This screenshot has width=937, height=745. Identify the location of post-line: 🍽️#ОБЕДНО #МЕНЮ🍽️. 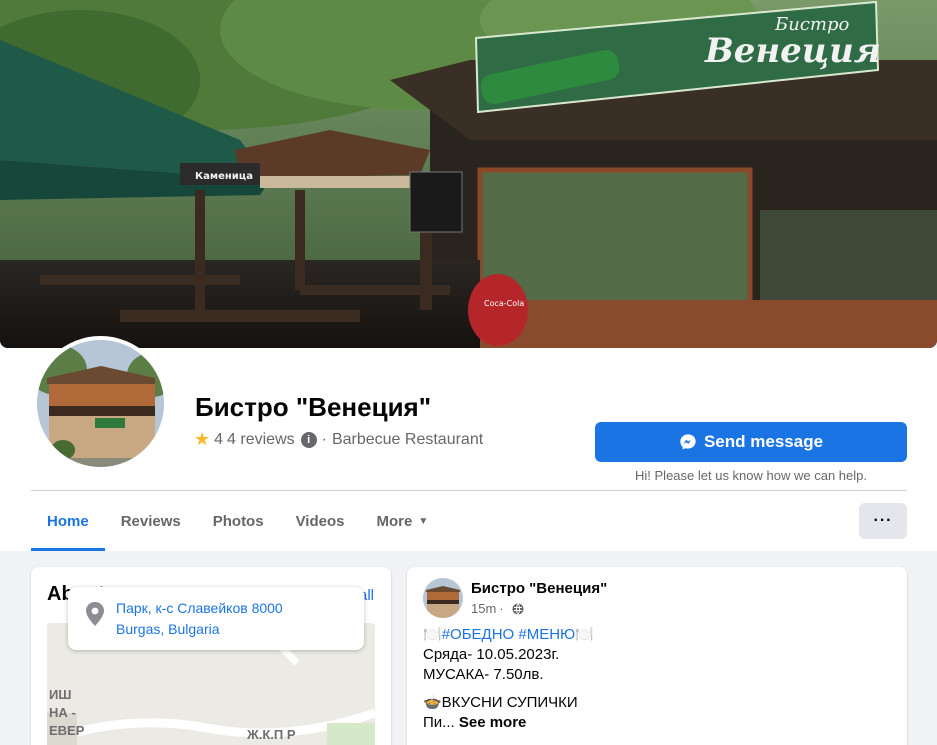
(508, 635).